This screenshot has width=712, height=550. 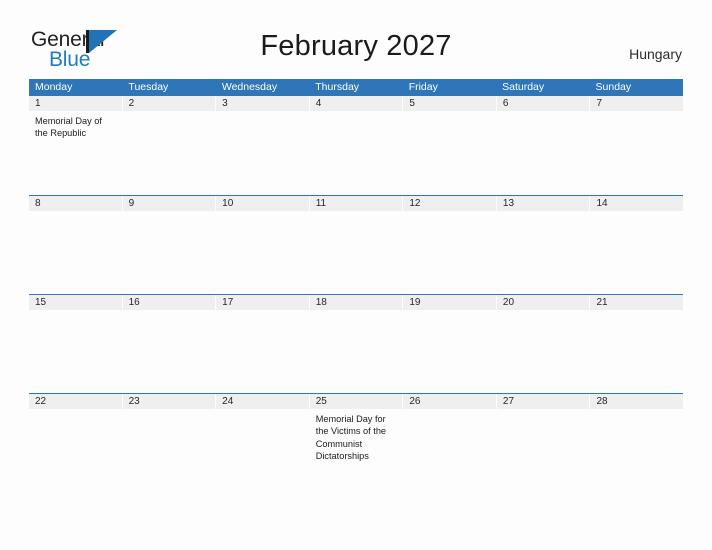 What do you see at coordinates (637, 245) in the screenshot?
I see `day-cell: 14` at bounding box center [637, 245].